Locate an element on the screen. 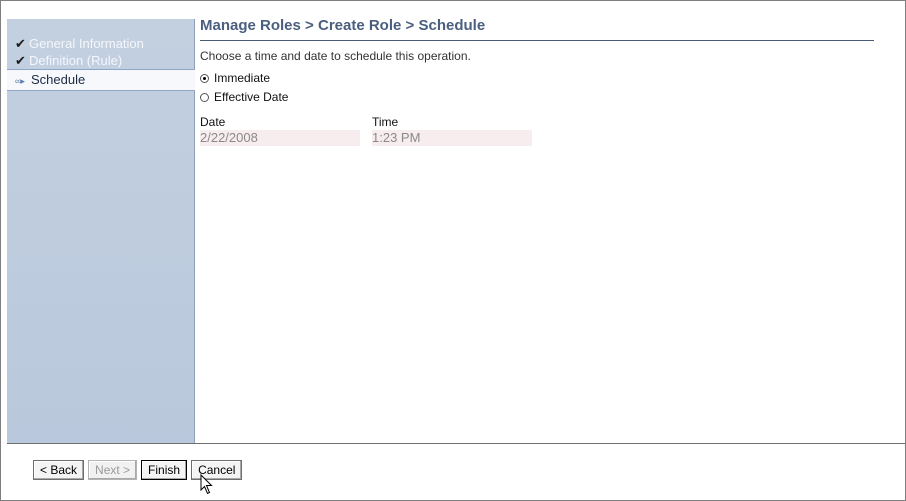  breadcrumb-manage-roles: Manage Roles is located at coordinates (250, 25).